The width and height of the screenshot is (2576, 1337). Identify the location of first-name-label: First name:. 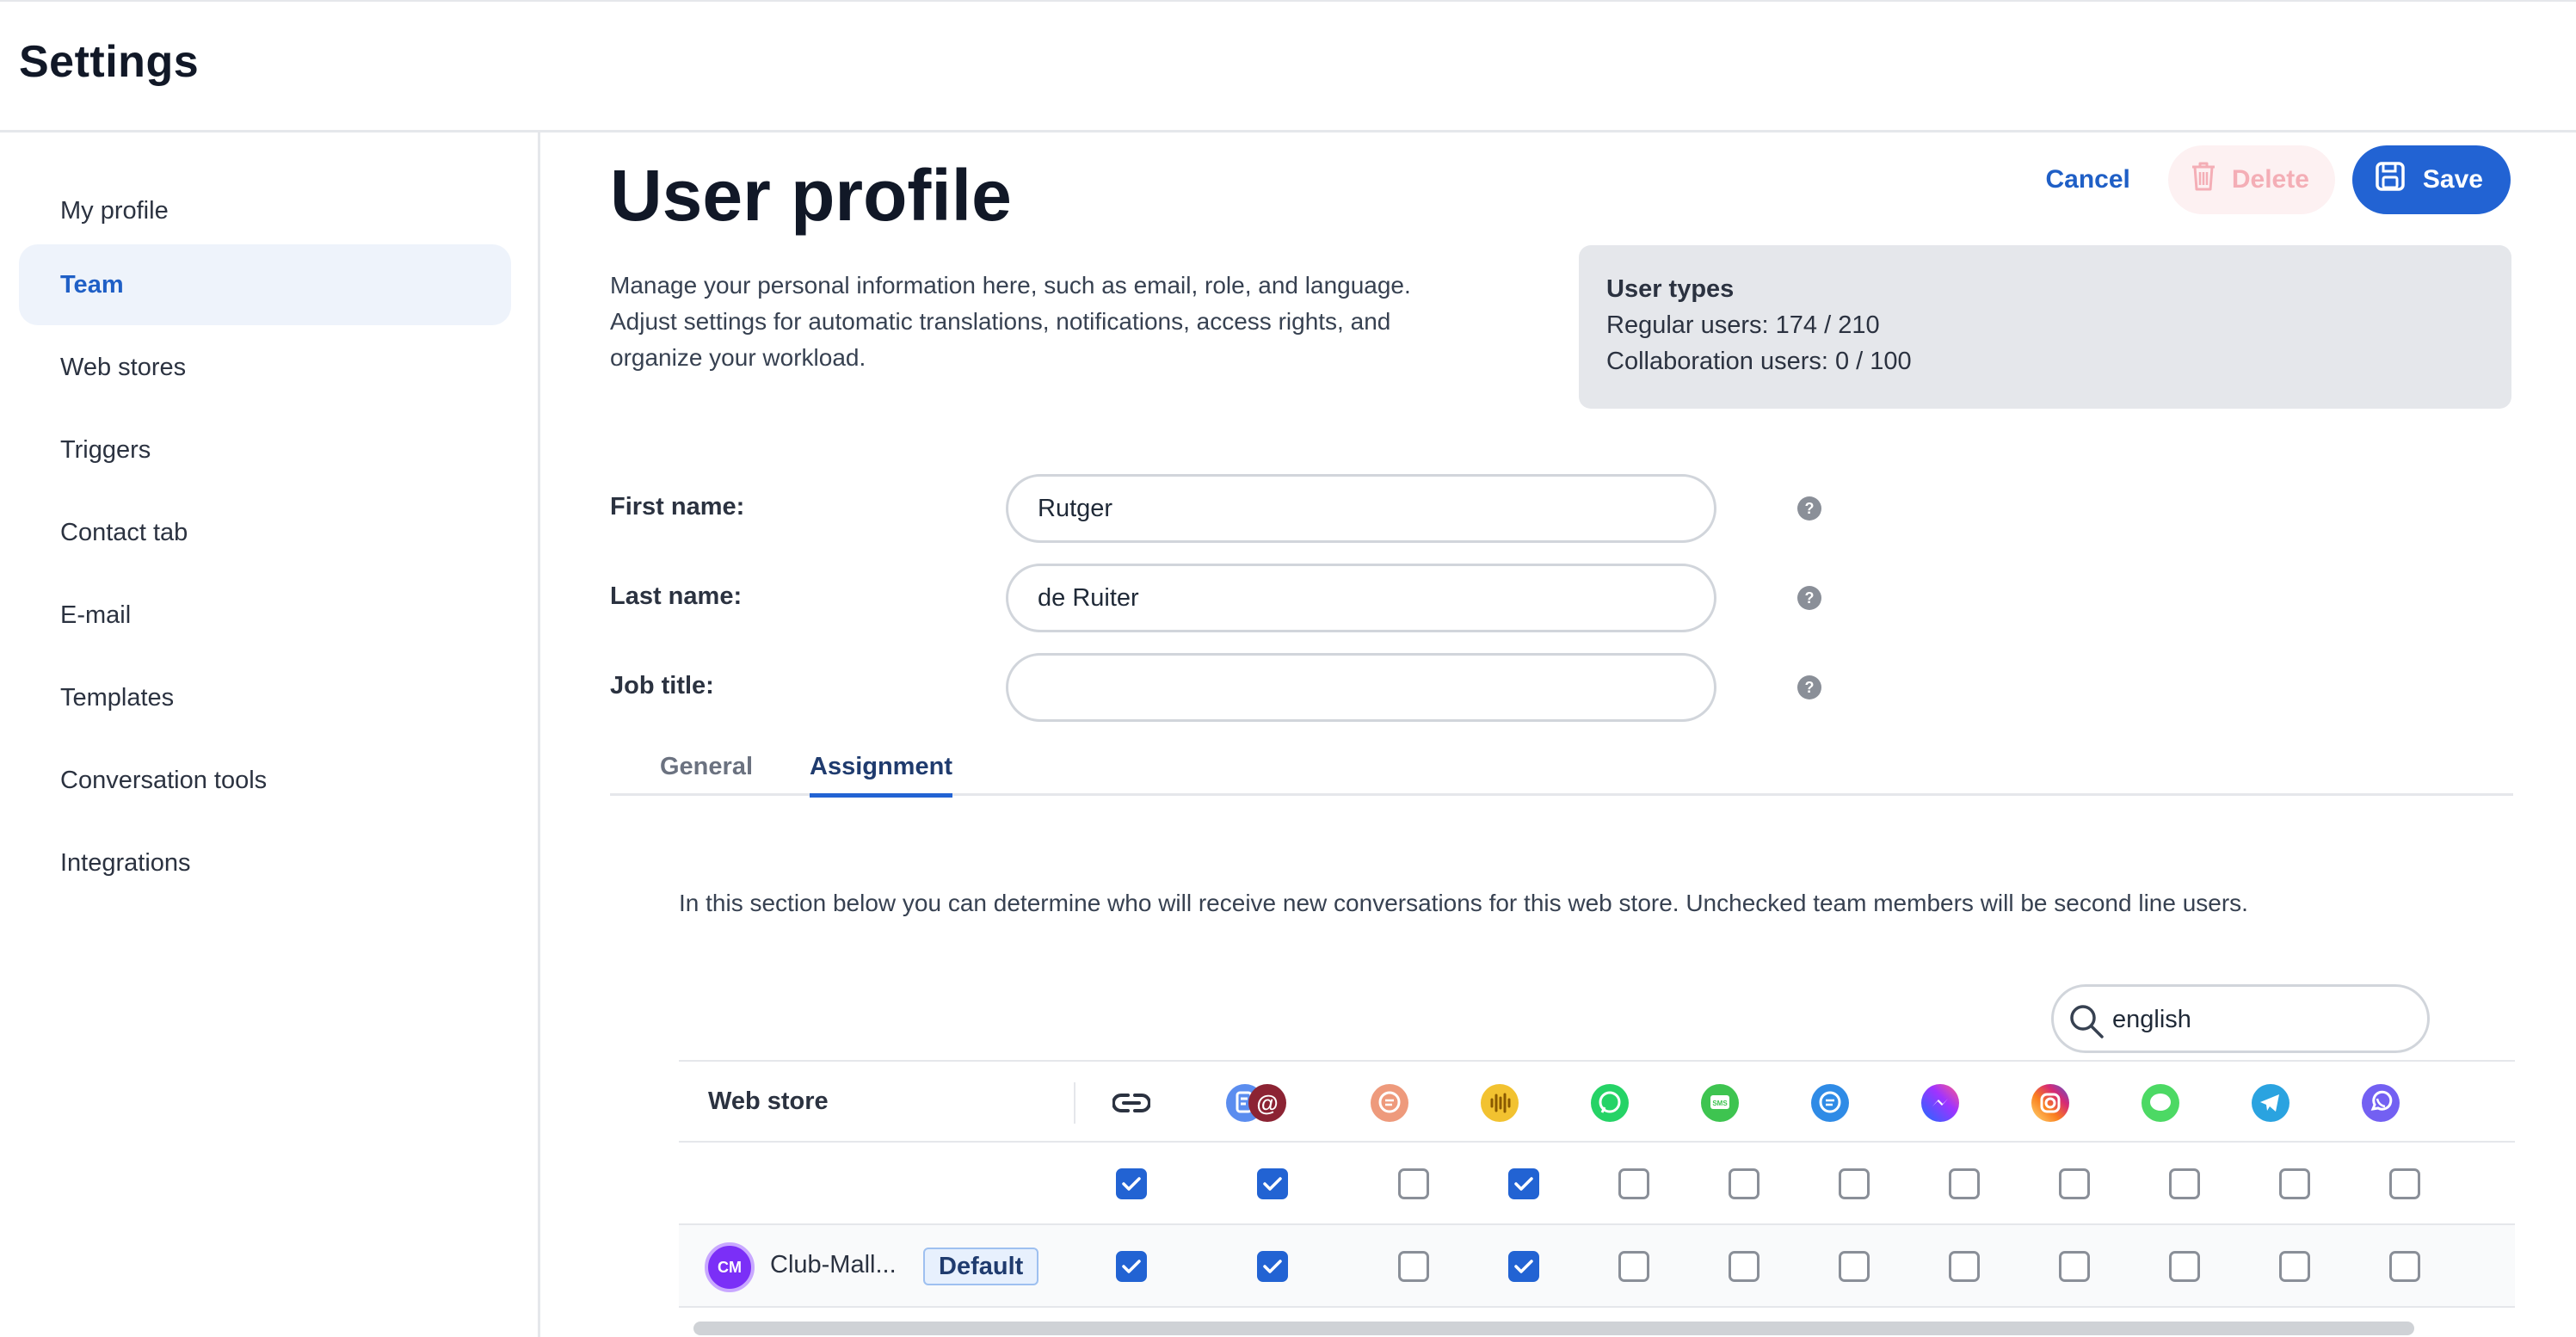
(678, 507).